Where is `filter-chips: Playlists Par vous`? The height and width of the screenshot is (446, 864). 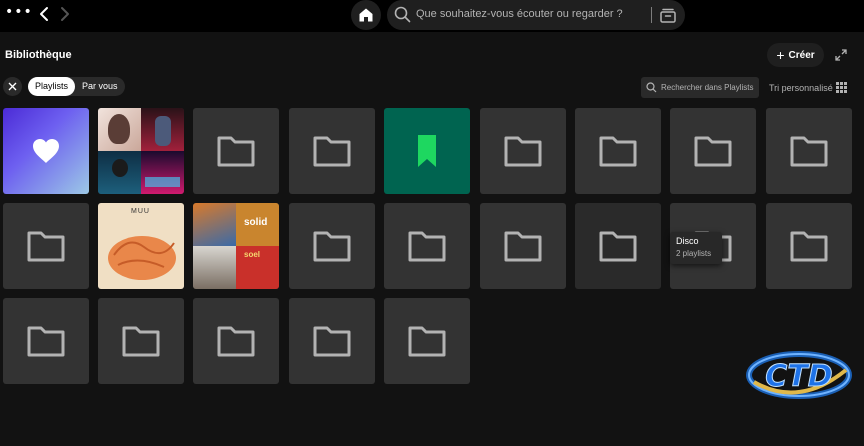
filter-chips: Playlists Par vous is located at coordinates (76, 86).